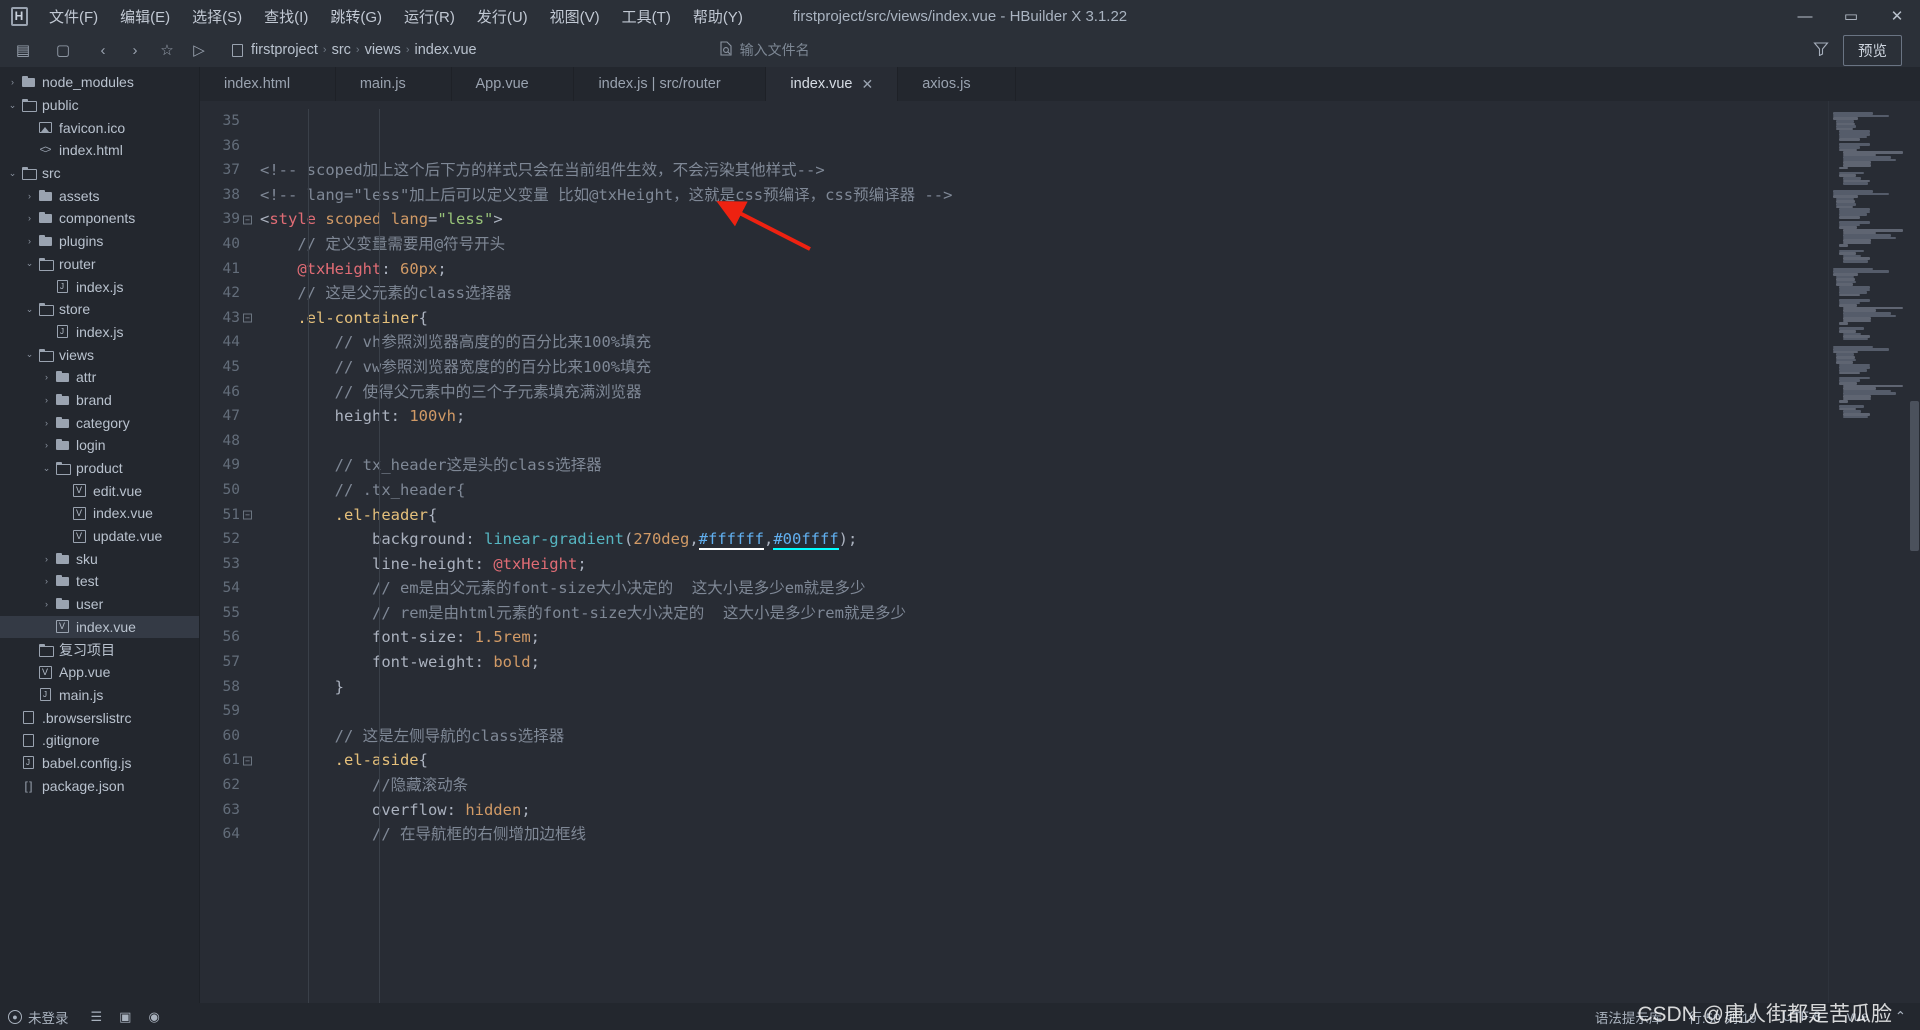  Describe the element at coordinates (1044, 392) in the screenshot. I see `code-line: // 使得父元素中的三个子元素填充满浏览器` at that location.